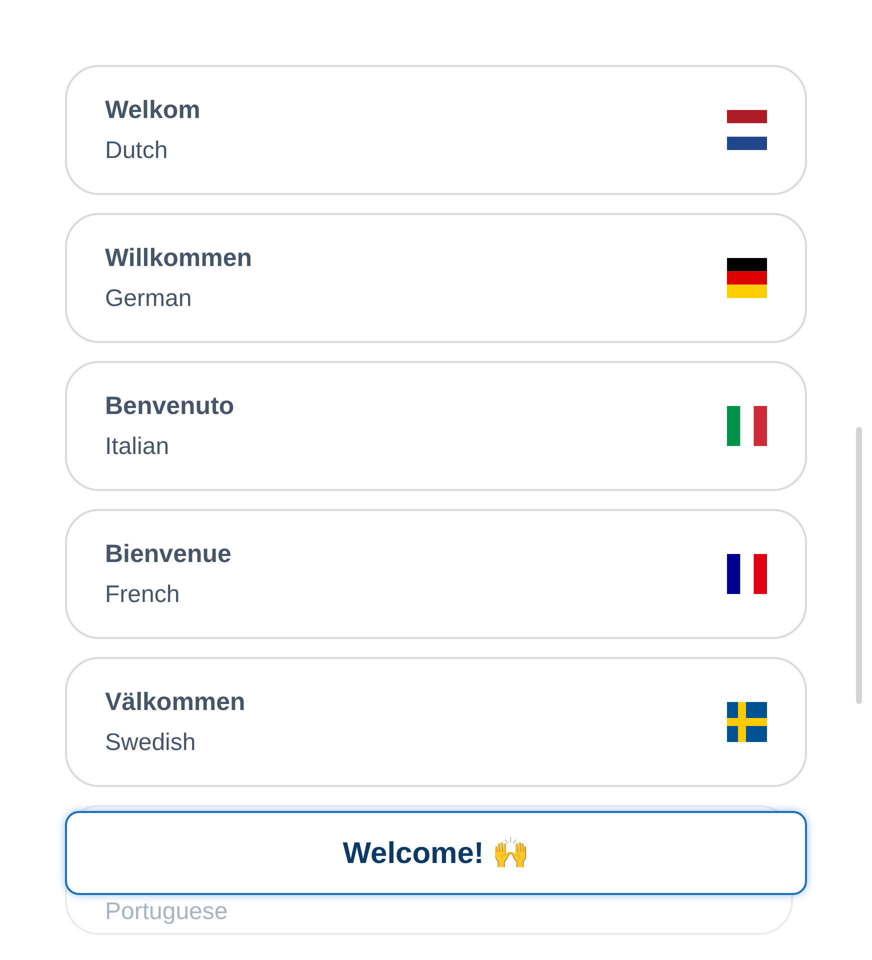 This screenshot has width=872, height=960. I want to click on language-card: Bienvenue French, so click(436, 574).